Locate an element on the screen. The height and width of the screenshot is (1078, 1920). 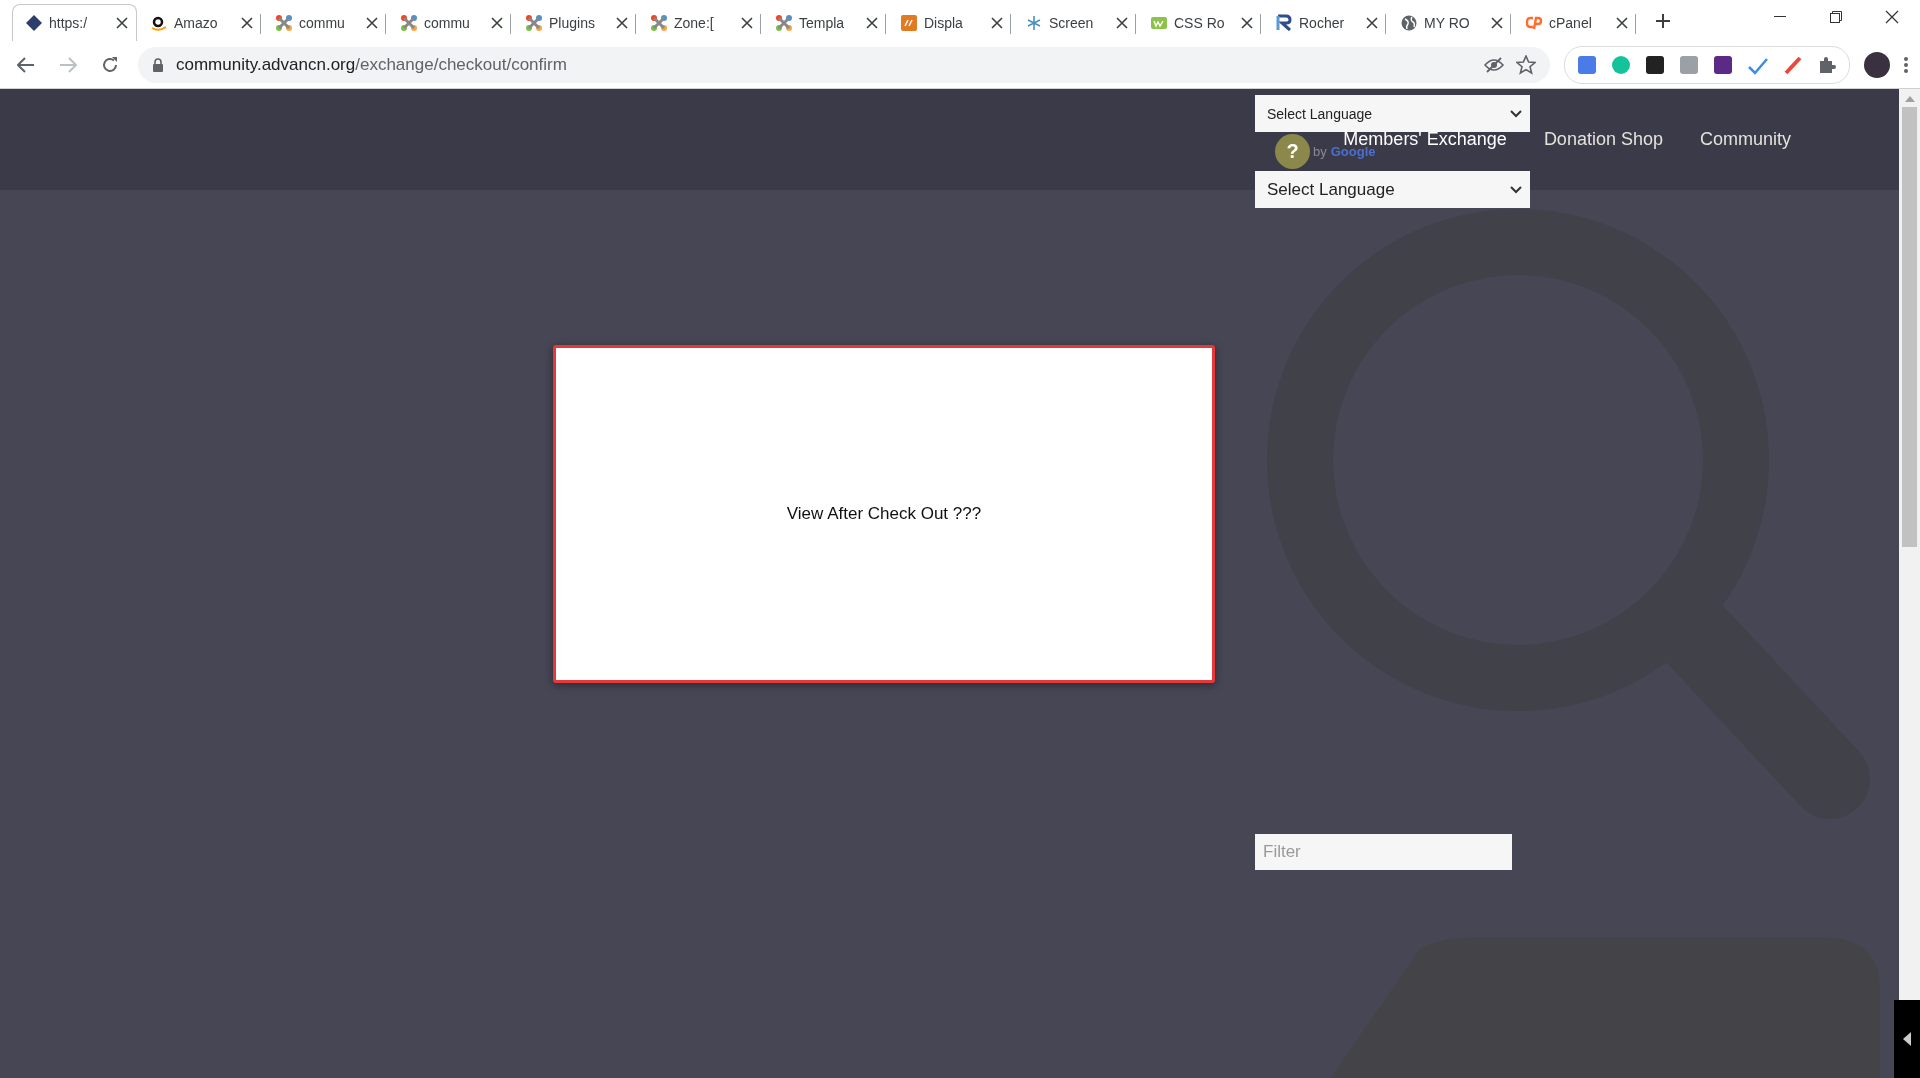
globe-icon is located at coordinates (1409, 23).